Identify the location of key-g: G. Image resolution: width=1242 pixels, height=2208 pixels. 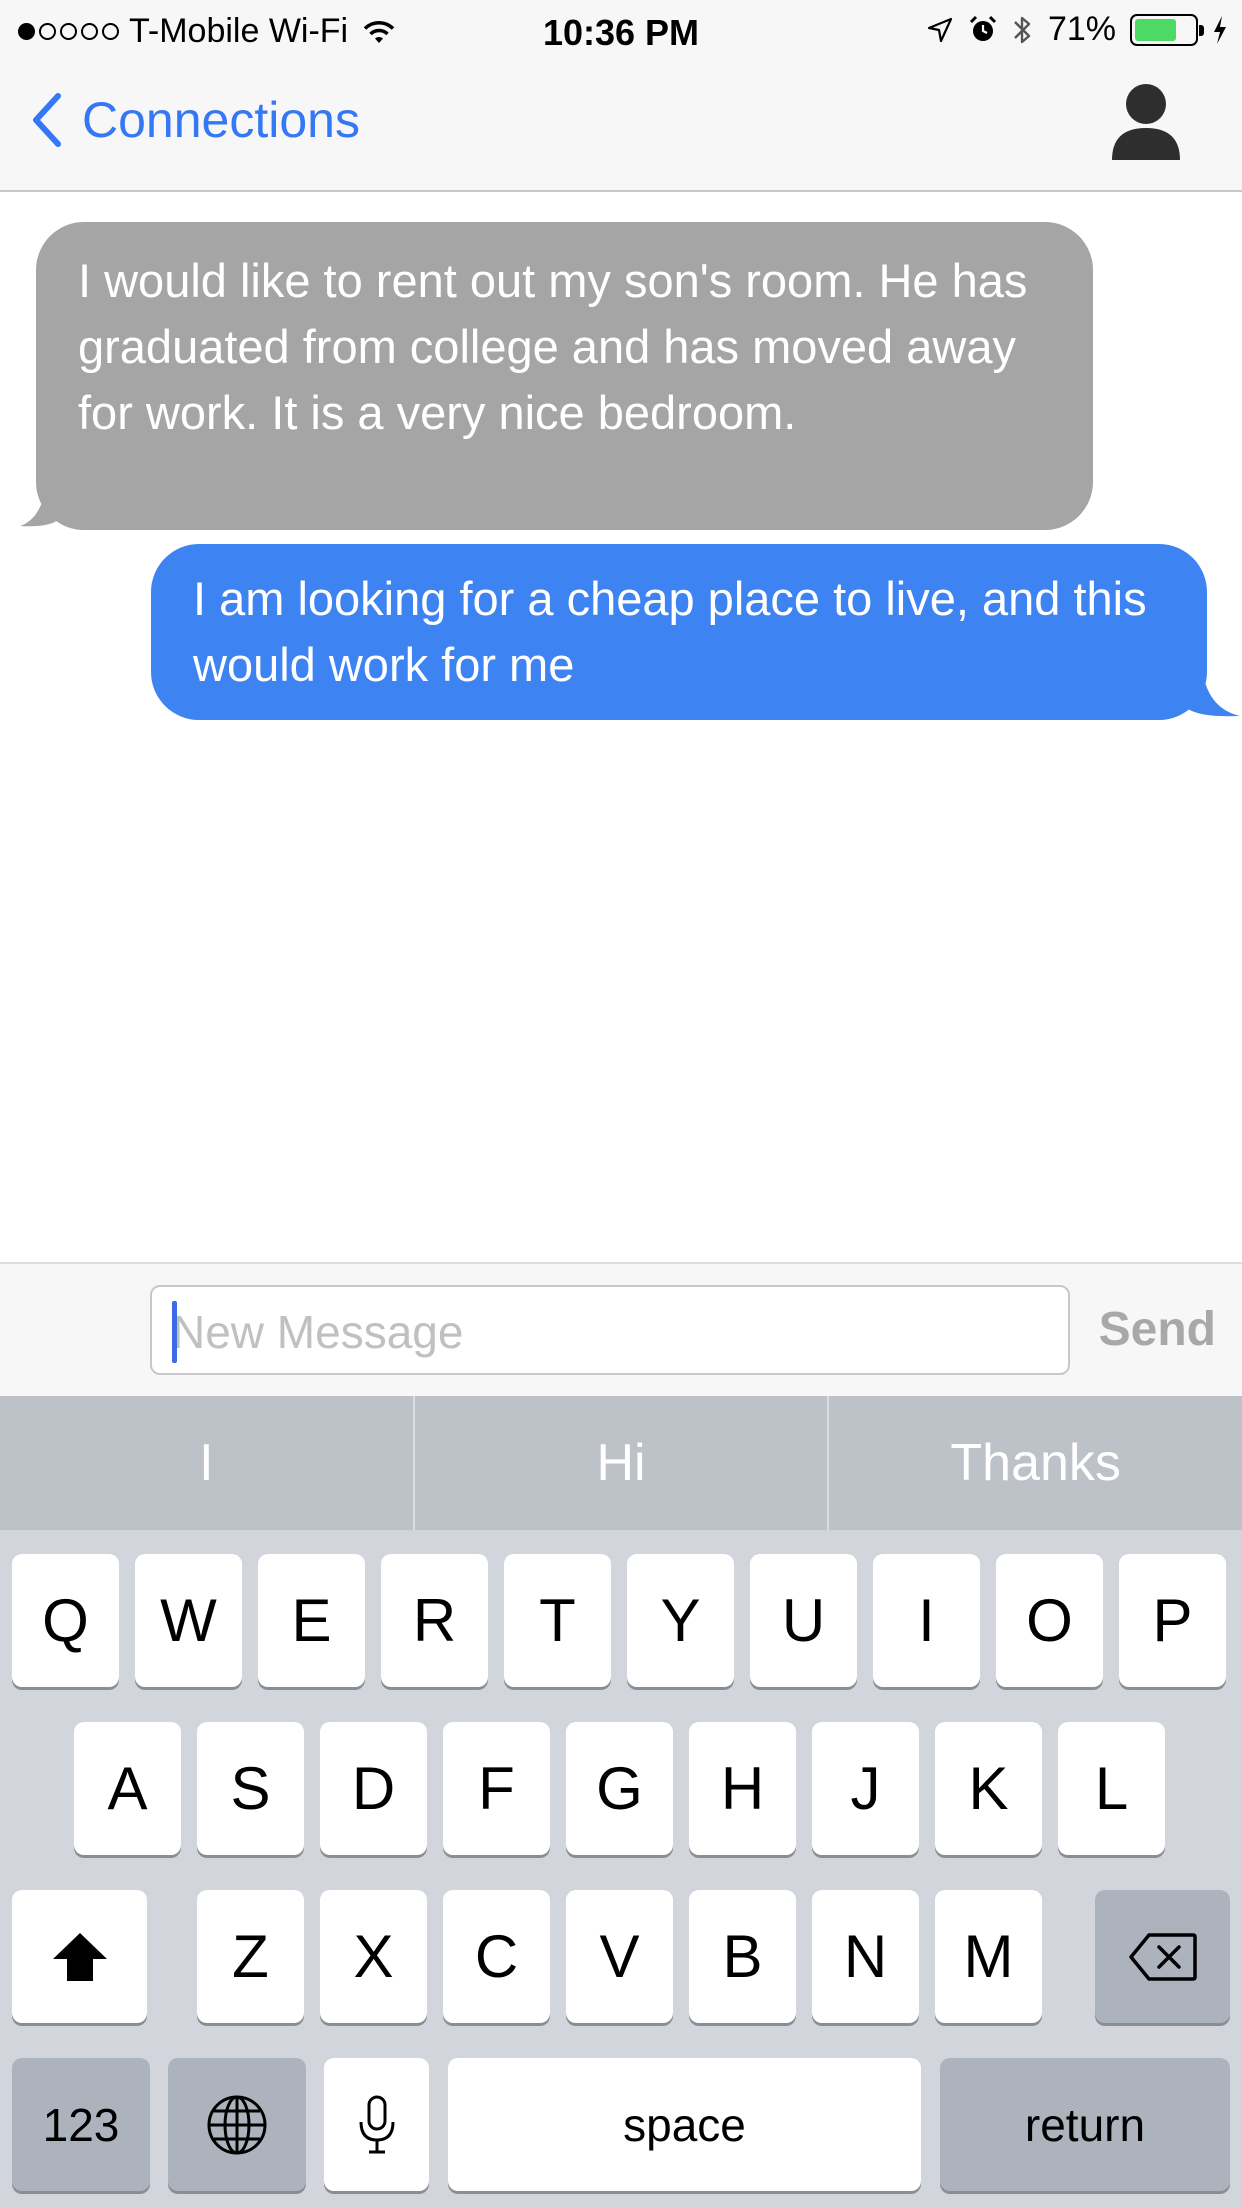
(619, 1788).